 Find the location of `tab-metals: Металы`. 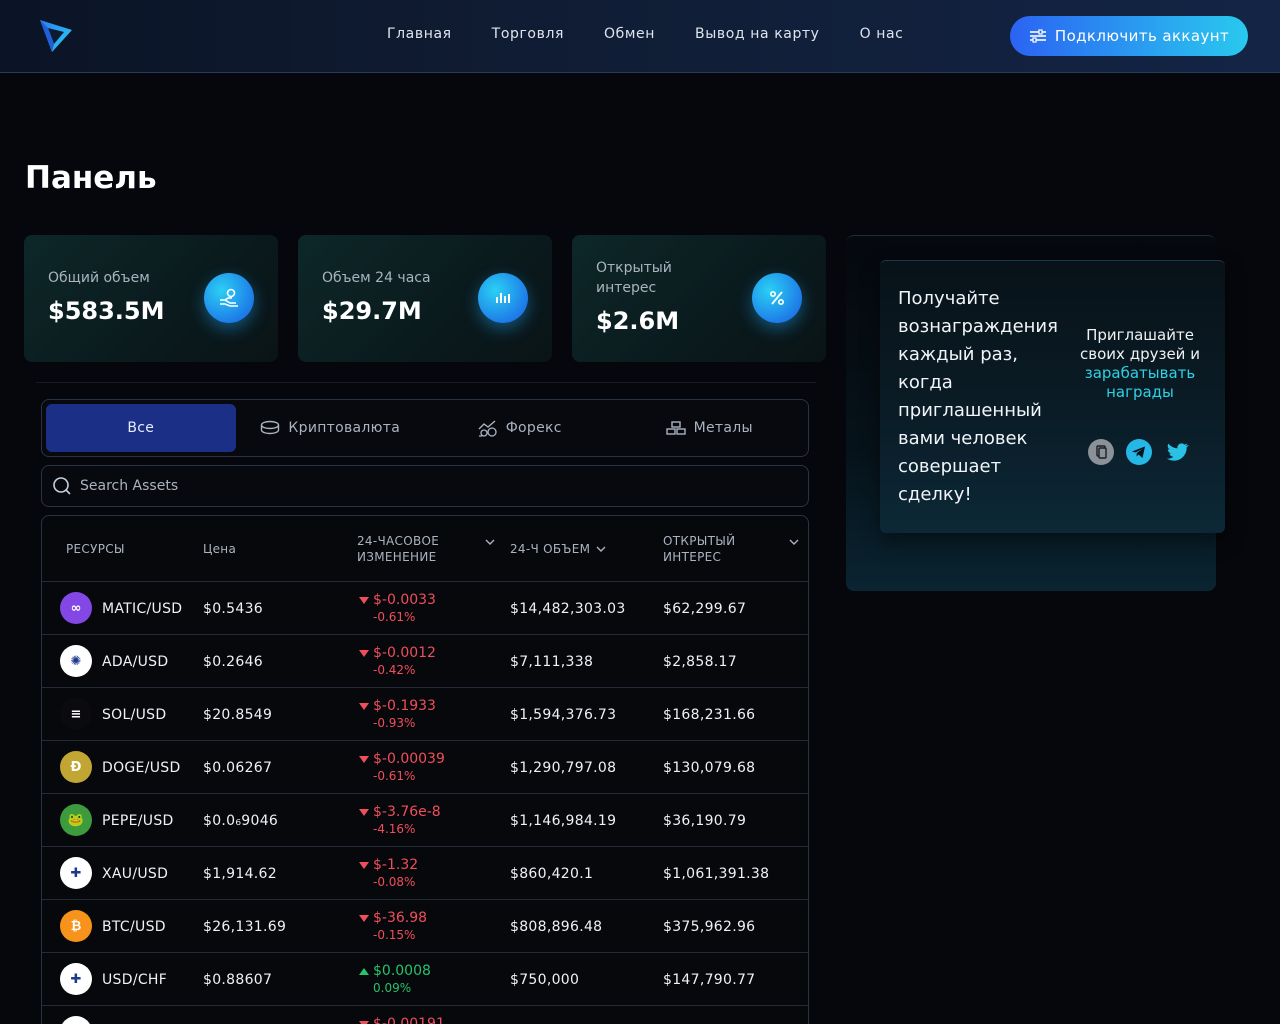

tab-metals: Металы is located at coordinates (710, 428).